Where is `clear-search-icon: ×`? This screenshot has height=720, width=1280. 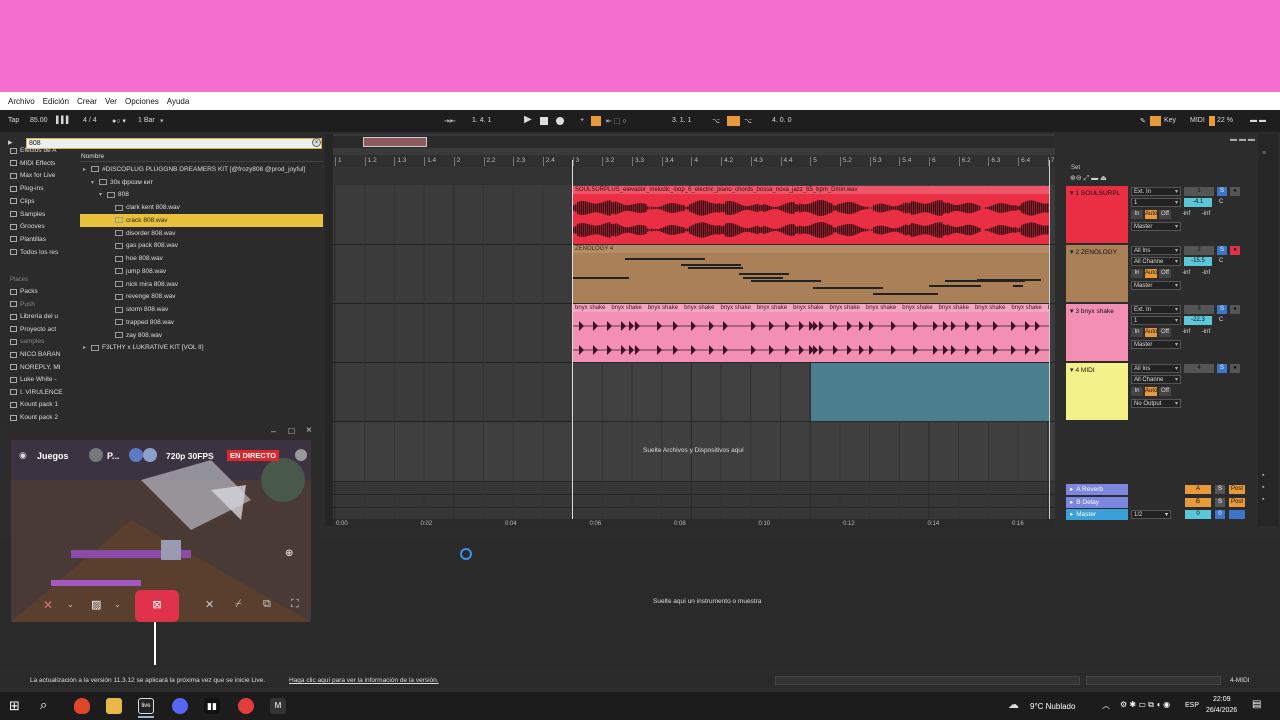
clear-search-icon: × is located at coordinates (316, 142).